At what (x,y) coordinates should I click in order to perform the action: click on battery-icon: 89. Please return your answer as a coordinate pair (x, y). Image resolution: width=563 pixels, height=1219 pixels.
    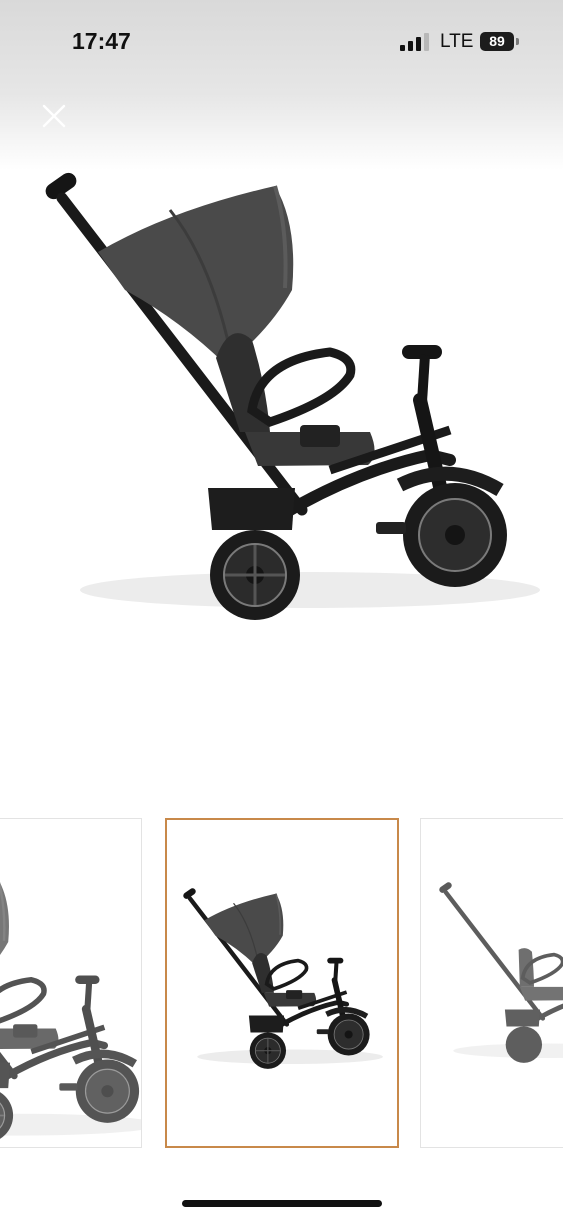
    Looking at the image, I should click on (497, 41).